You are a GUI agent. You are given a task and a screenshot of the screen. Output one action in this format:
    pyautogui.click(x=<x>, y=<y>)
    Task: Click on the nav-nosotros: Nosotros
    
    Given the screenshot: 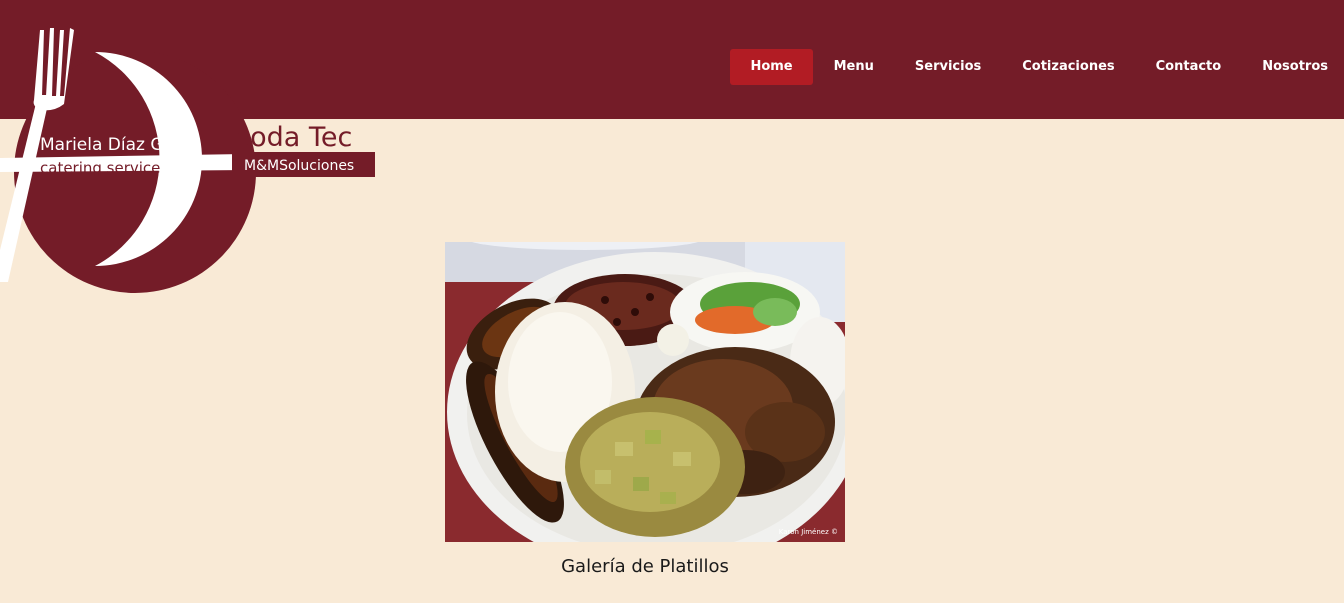 What is the action you would take?
    pyautogui.click(x=1293, y=67)
    